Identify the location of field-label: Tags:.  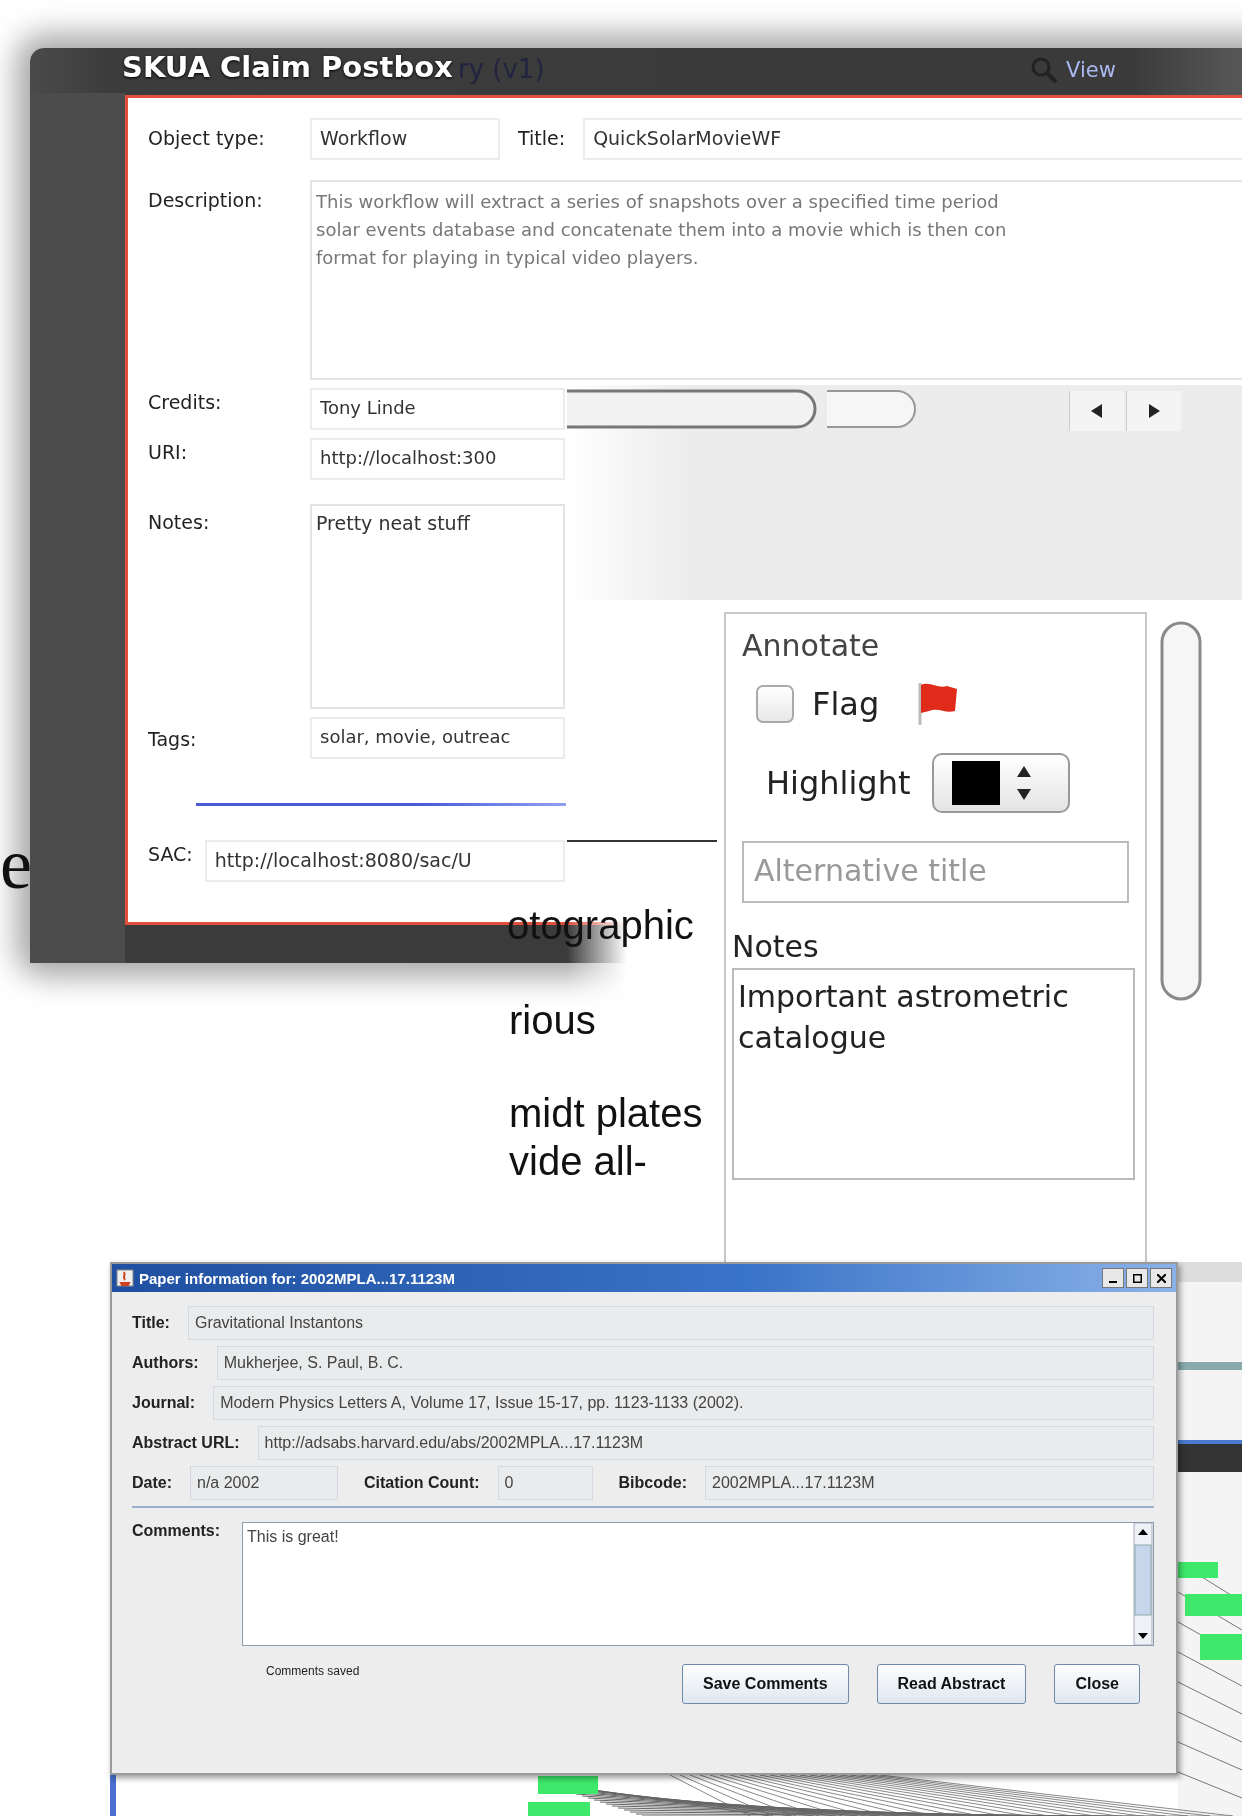
(172, 739).